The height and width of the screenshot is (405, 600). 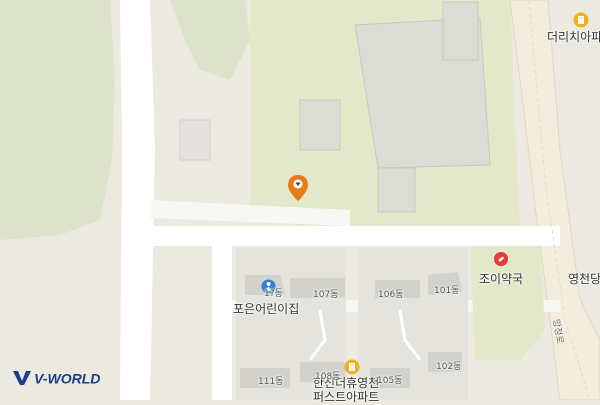 What do you see at coordinates (449, 367) in the screenshot?
I see `building-number-label: 102동` at bounding box center [449, 367].